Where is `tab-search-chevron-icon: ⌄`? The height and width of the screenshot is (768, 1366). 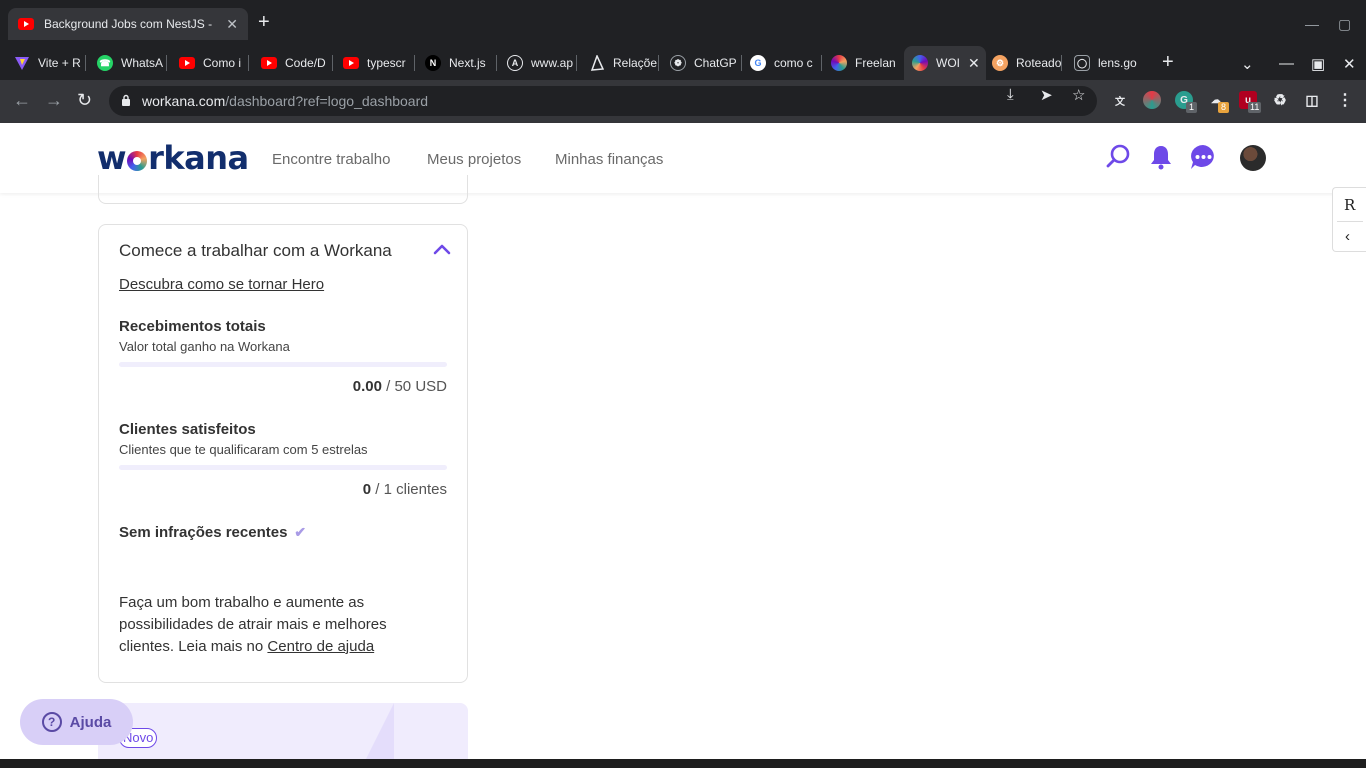 tab-search-chevron-icon: ⌄ is located at coordinates (1247, 64).